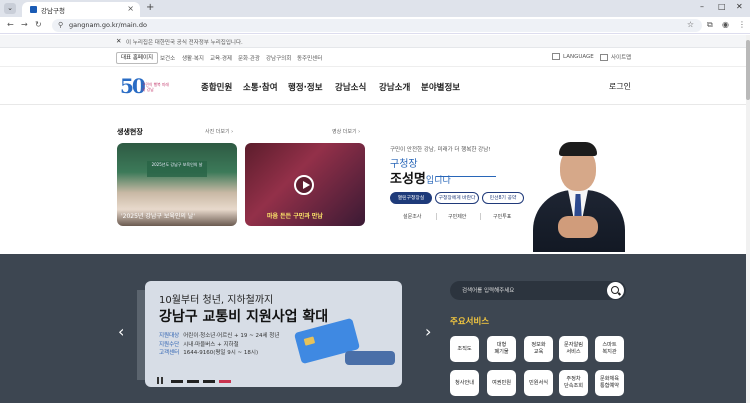 Image resolution: width=750 pixels, height=403 pixels. I want to click on search-input: 검색어를 입력해주세요, so click(488, 290).